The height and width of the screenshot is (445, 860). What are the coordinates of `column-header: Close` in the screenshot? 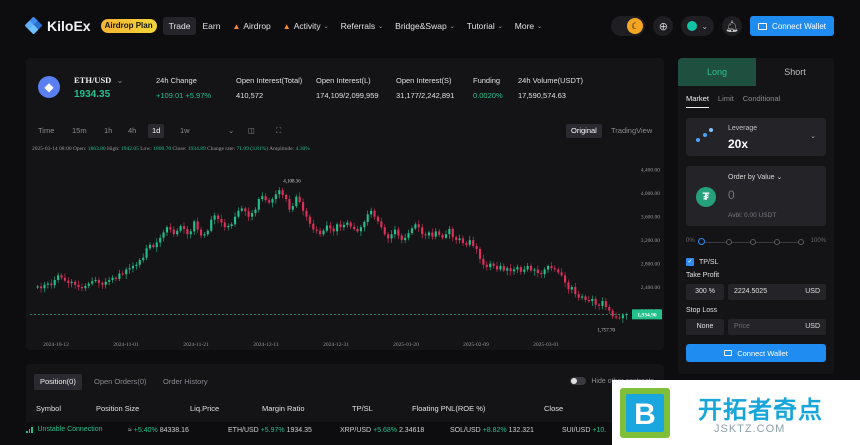 It's located at (554, 408).